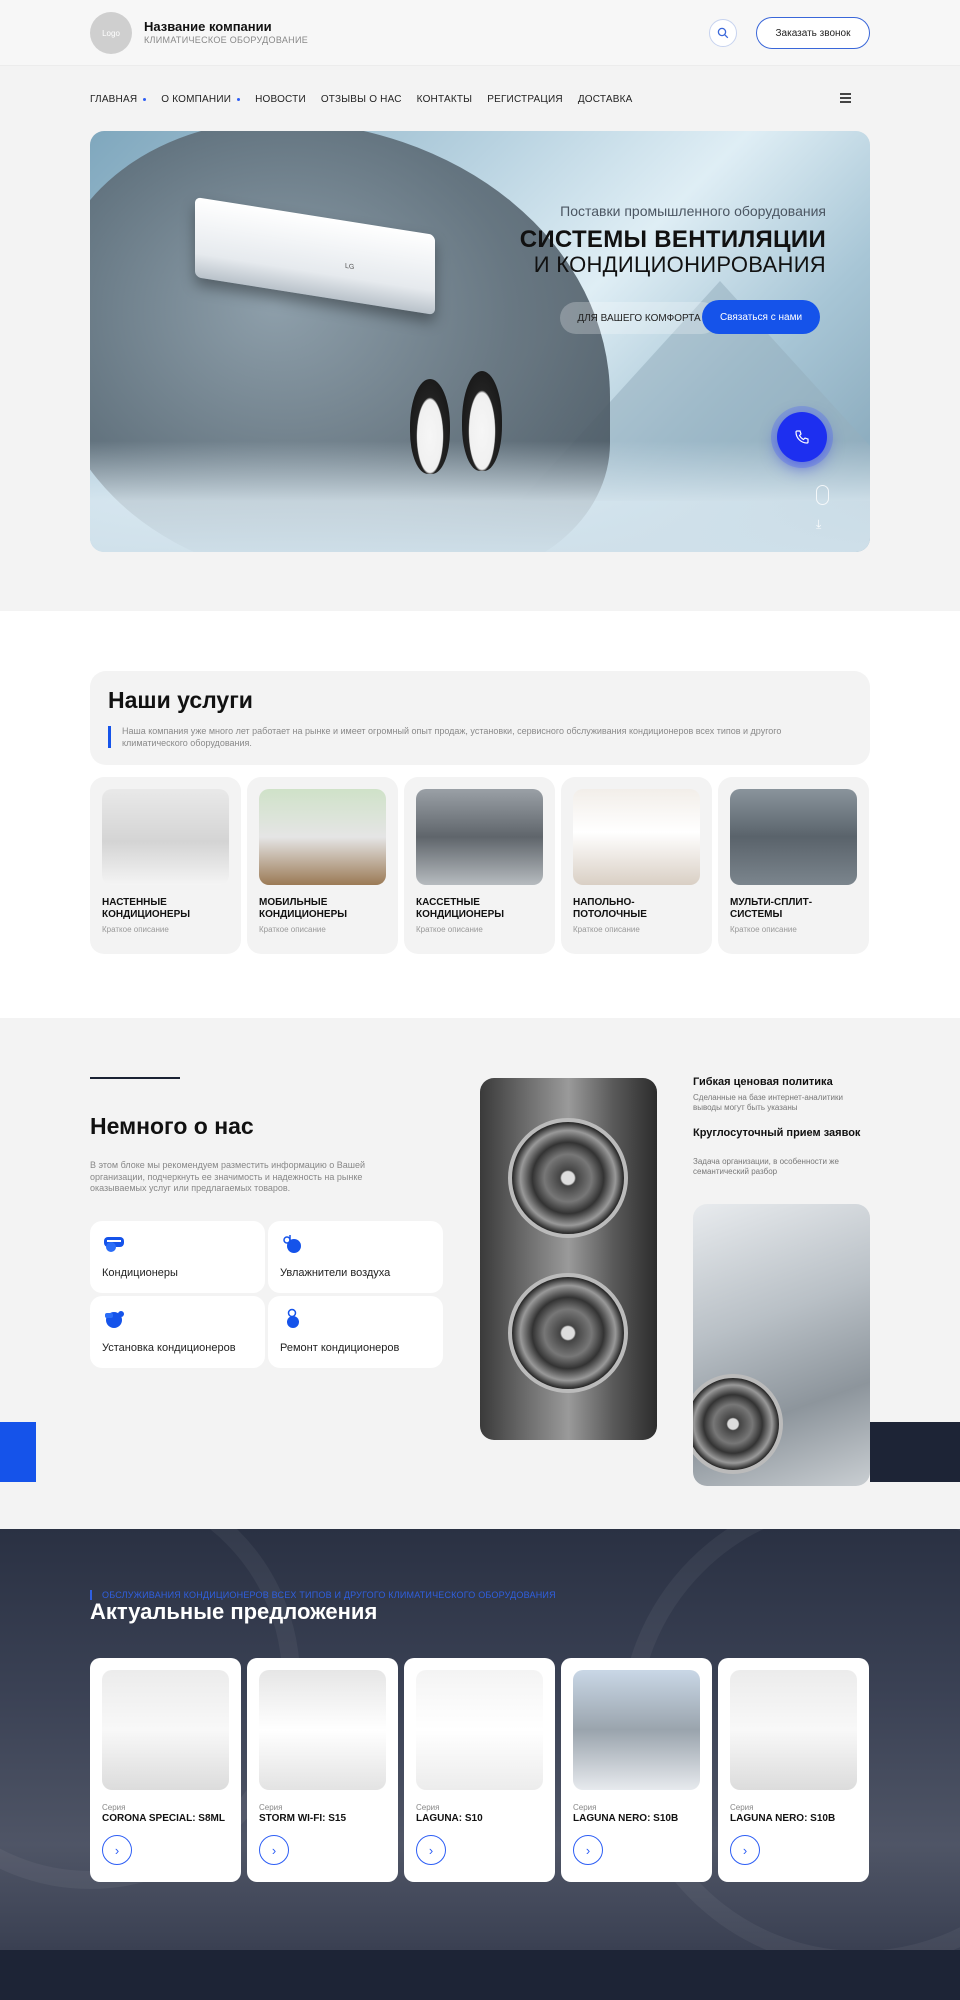 The height and width of the screenshot is (2000, 960). I want to click on nav-item-label: О КОМПАНИИ, so click(196, 99).